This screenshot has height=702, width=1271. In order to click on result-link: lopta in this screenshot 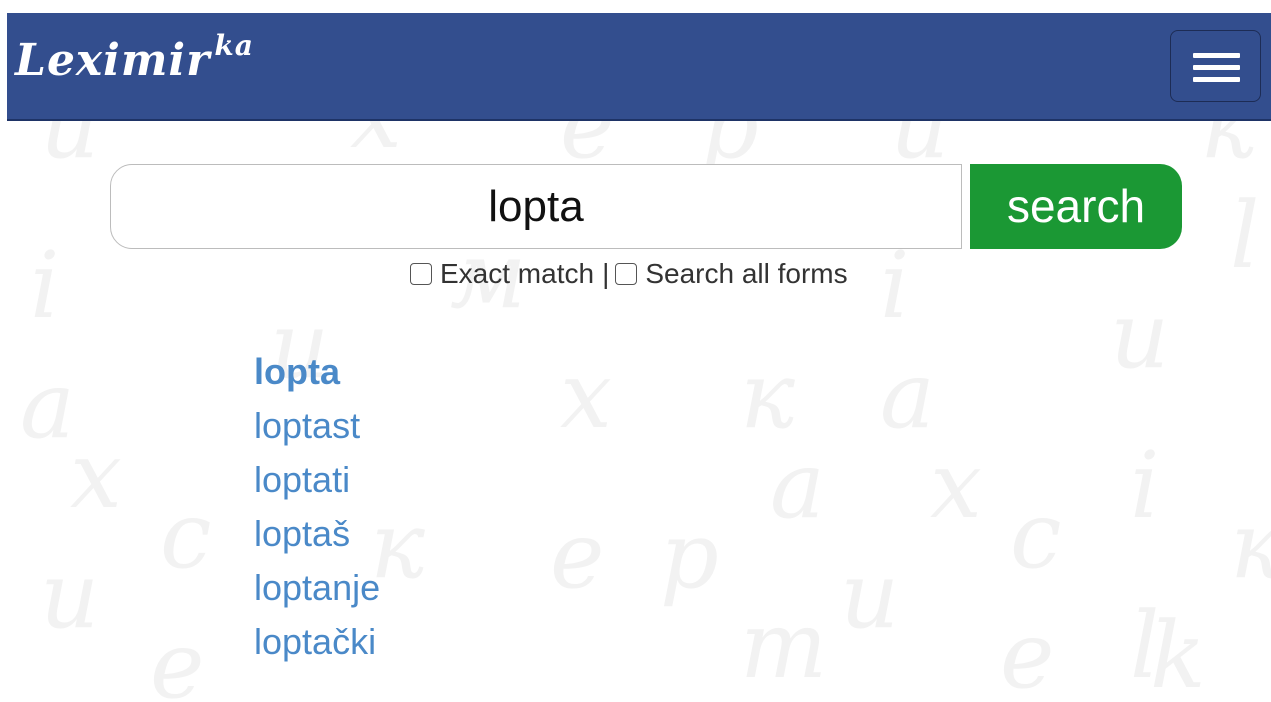, I will do `click(317, 372)`.